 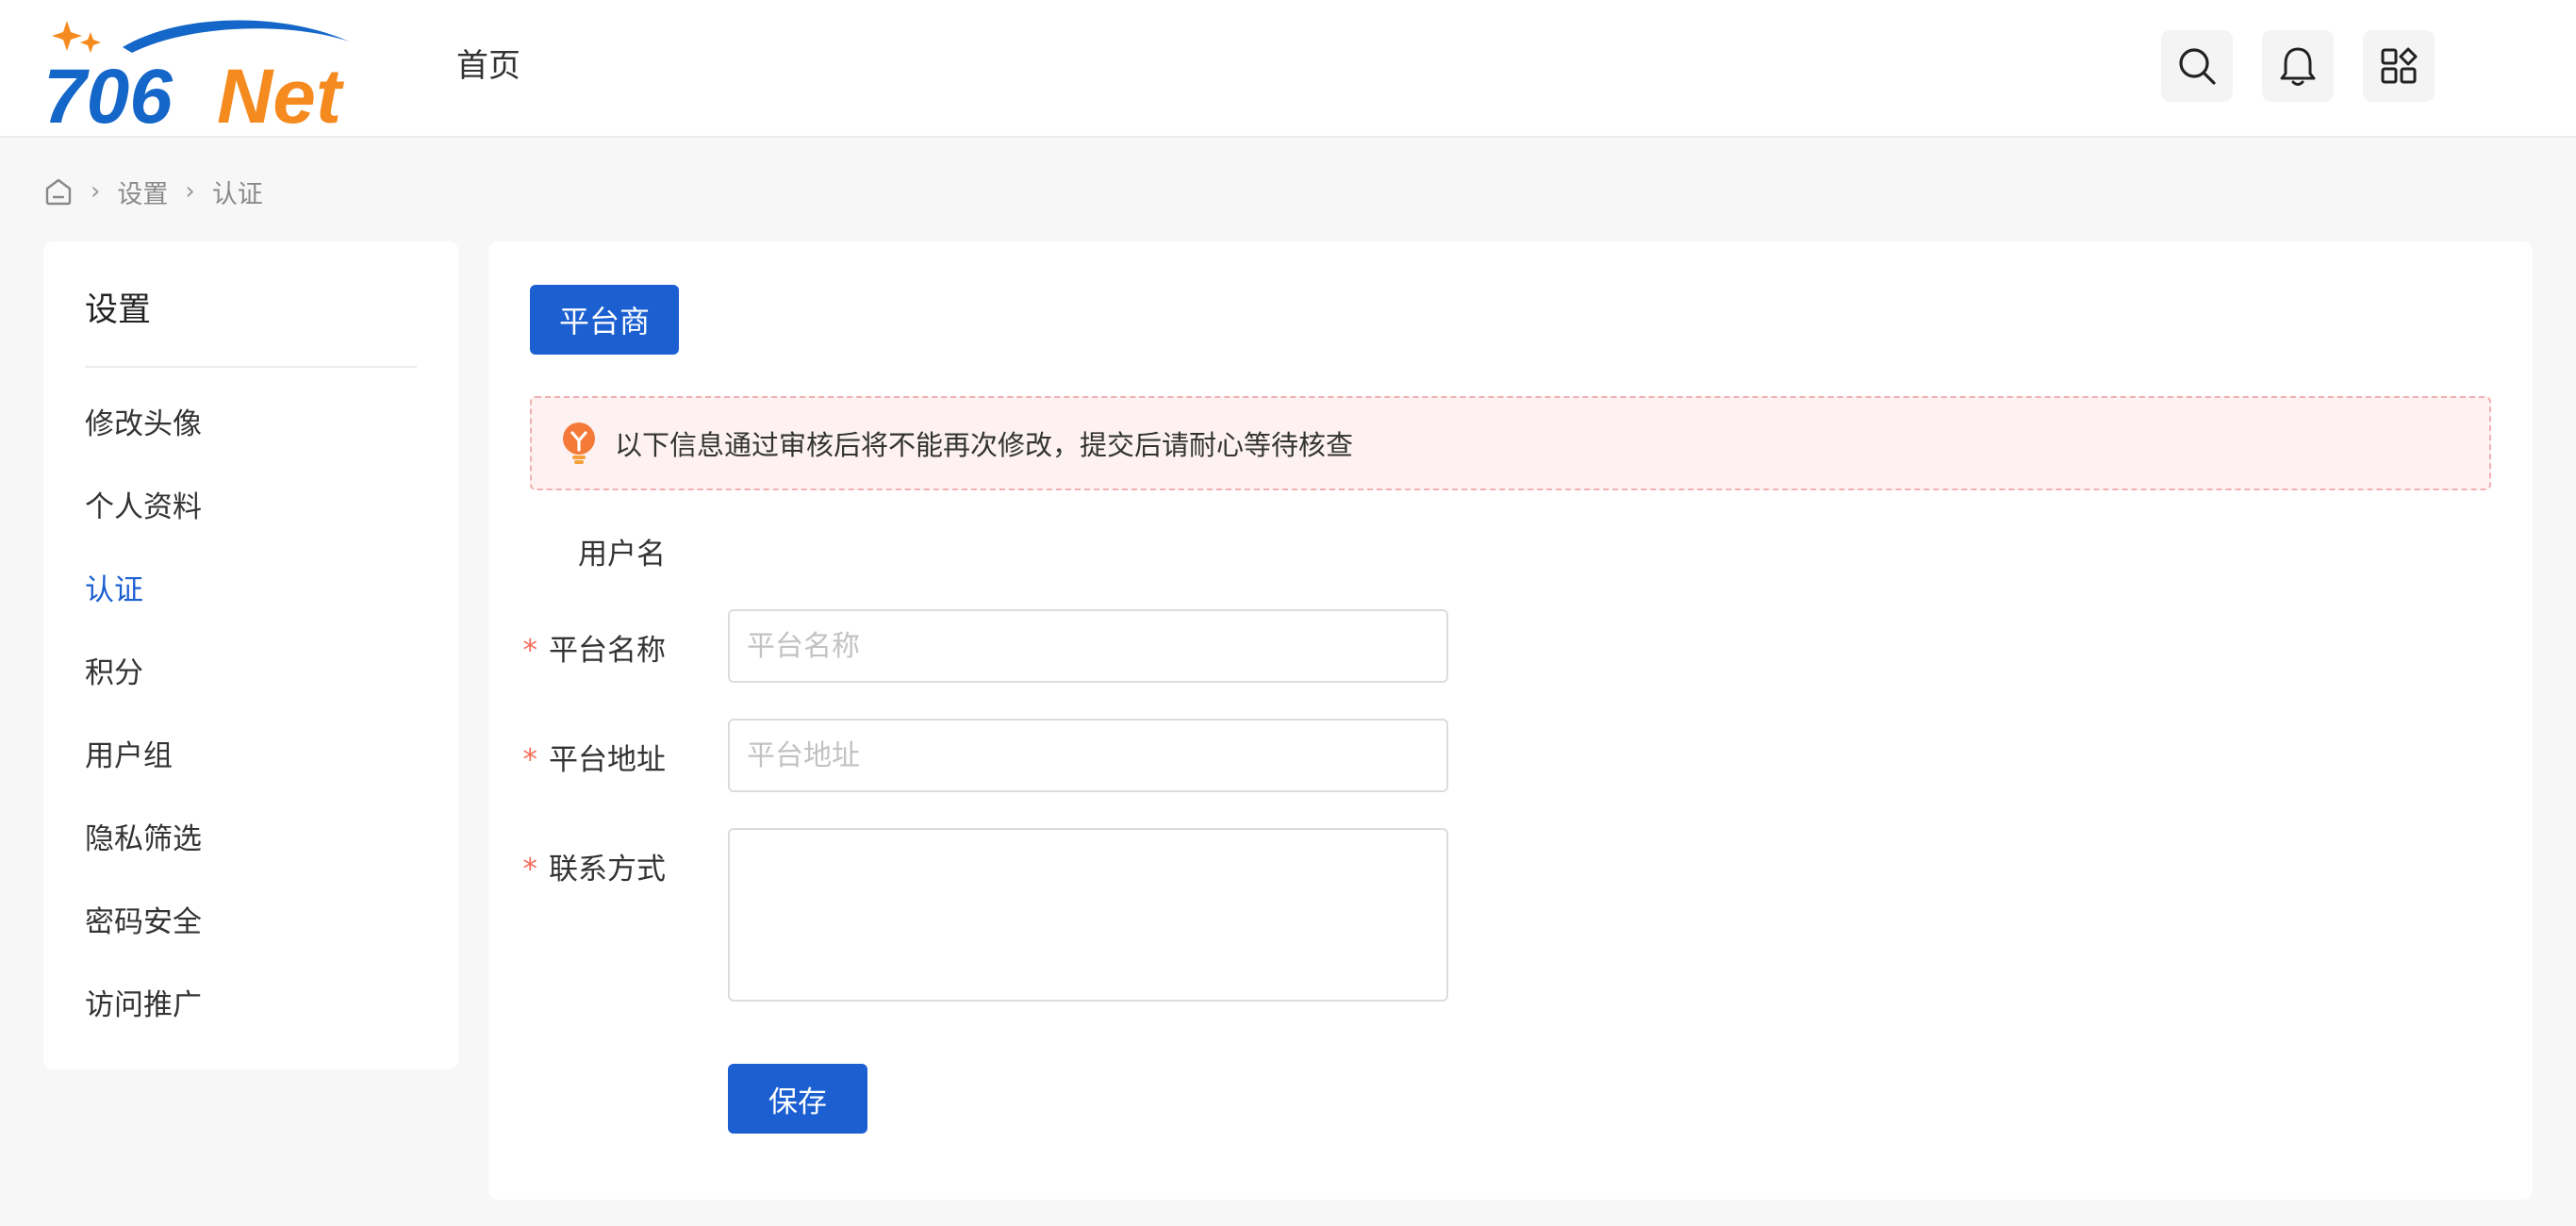 I want to click on notifications-button, so click(x=2298, y=66).